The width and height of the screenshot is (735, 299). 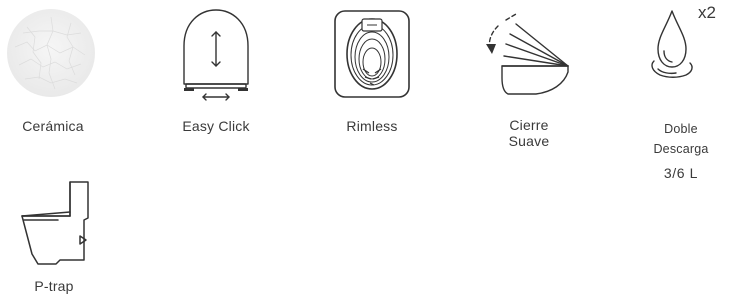 I want to click on p-trap-toilet-icon, so click(x=54, y=225).